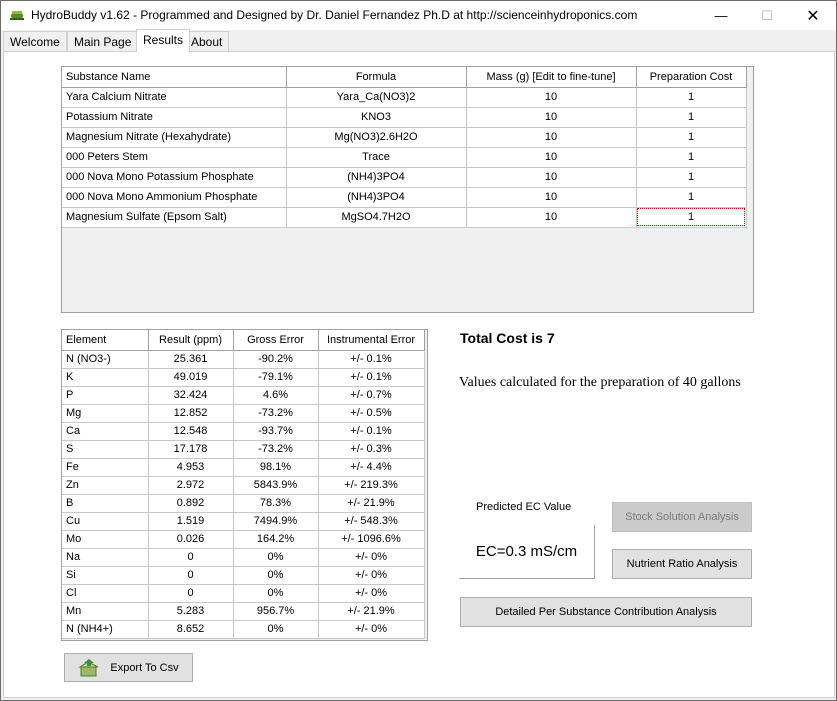 The image size is (837, 701). Describe the element at coordinates (243, 377) in the screenshot. I see `table-row: K 49.019 -79.1% +/- 0.1%` at that location.